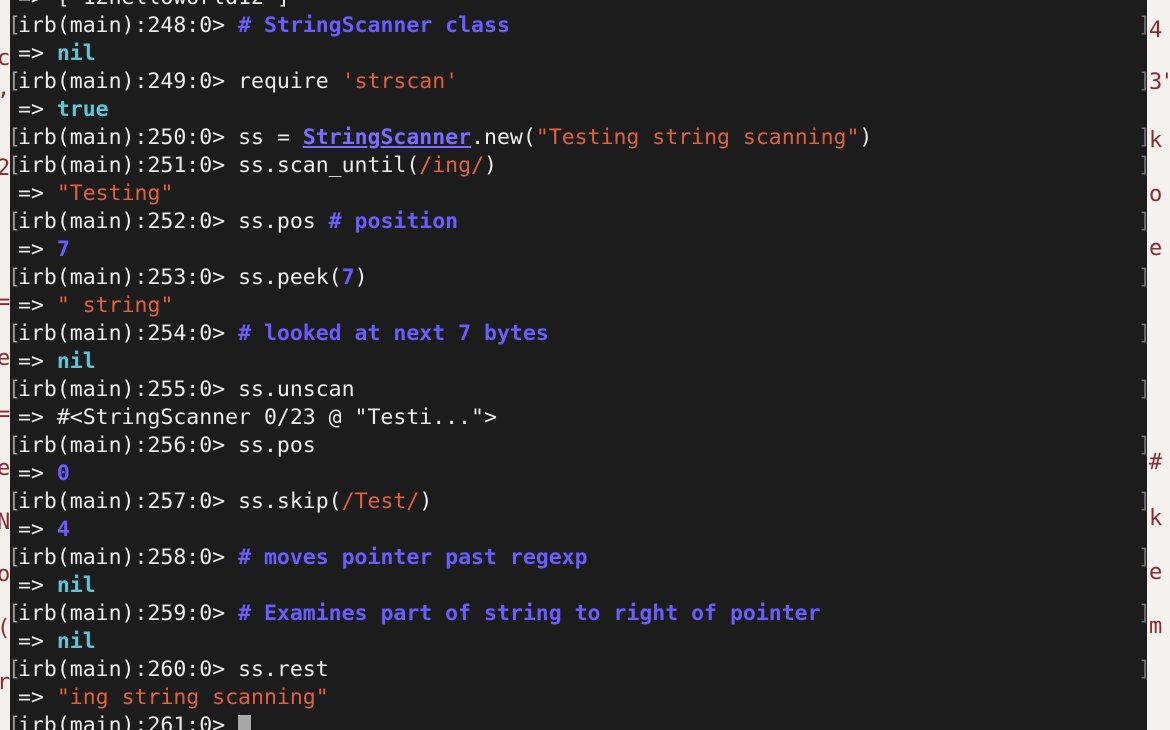 The image size is (1170, 730). What do you see at coordinates (578, 670) in the screenshot?
I see `terminal-prompt-line: []irb(main):260:0> ss.rest` at bounding box center [578, 670].